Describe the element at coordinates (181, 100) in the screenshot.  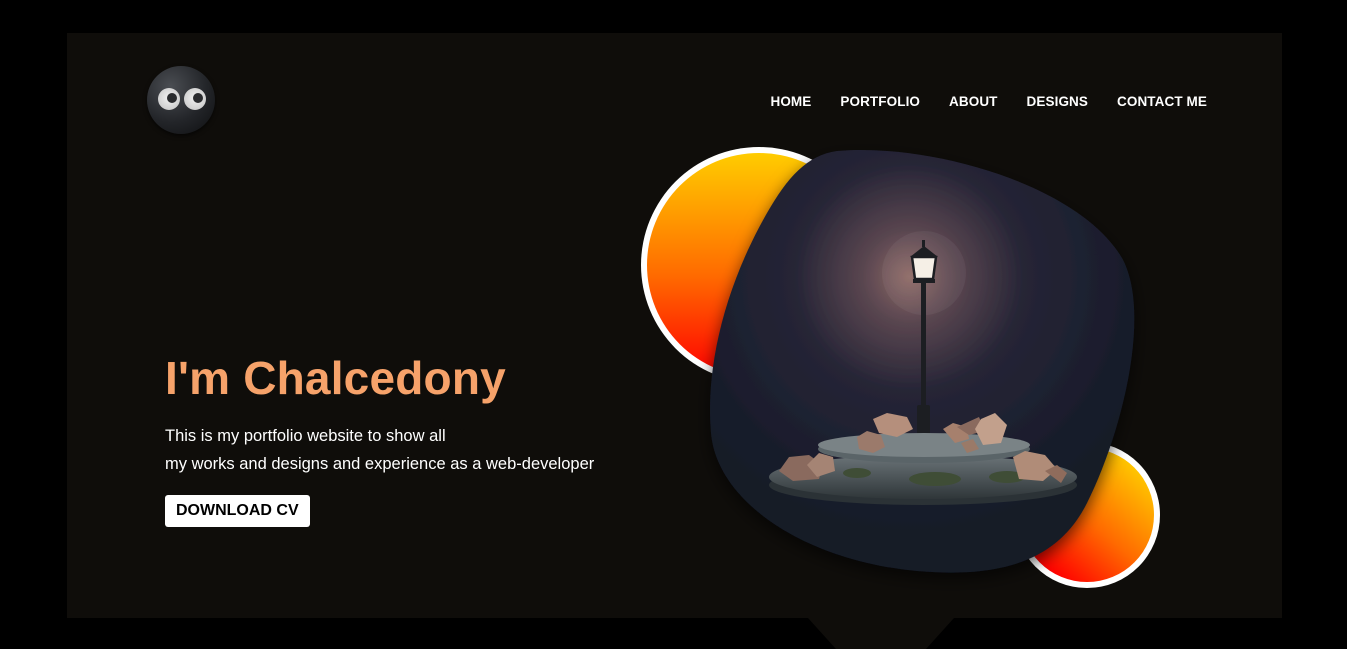
I see `logo-eyes-icon` at that location.